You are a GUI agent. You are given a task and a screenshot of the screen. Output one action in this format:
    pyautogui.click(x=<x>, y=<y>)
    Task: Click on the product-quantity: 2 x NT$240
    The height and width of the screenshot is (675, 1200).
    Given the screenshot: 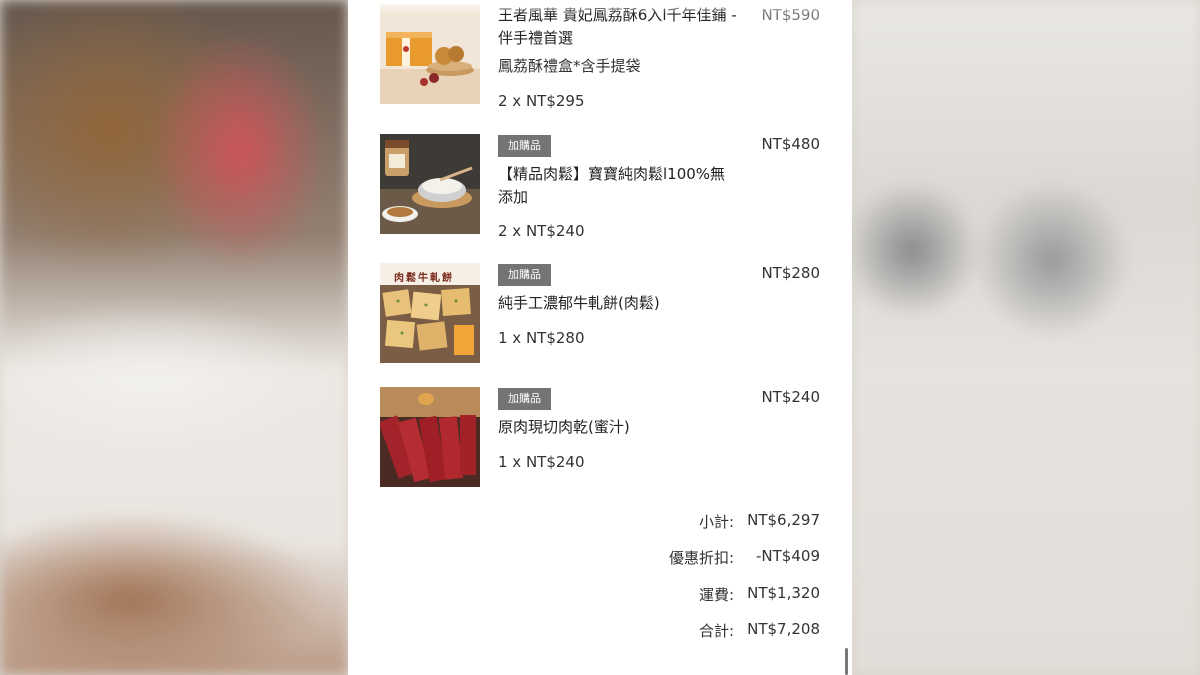 What is the action you would take?
    pyautogui.click(x=541, y=231)
    